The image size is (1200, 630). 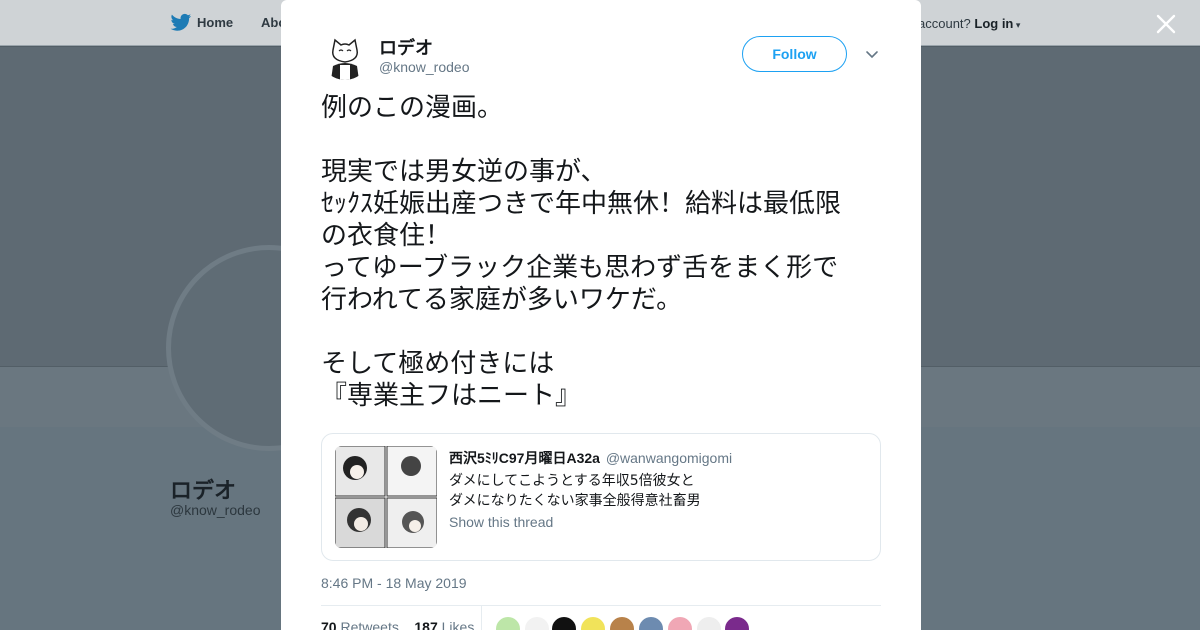 What do you see at coordinates (581, 204) in the screenshot?
I see `tweet-line: ｾｯｸｽ妊娠出産つきで年中無休！給料は最低限` at bounding box center [581, 204].